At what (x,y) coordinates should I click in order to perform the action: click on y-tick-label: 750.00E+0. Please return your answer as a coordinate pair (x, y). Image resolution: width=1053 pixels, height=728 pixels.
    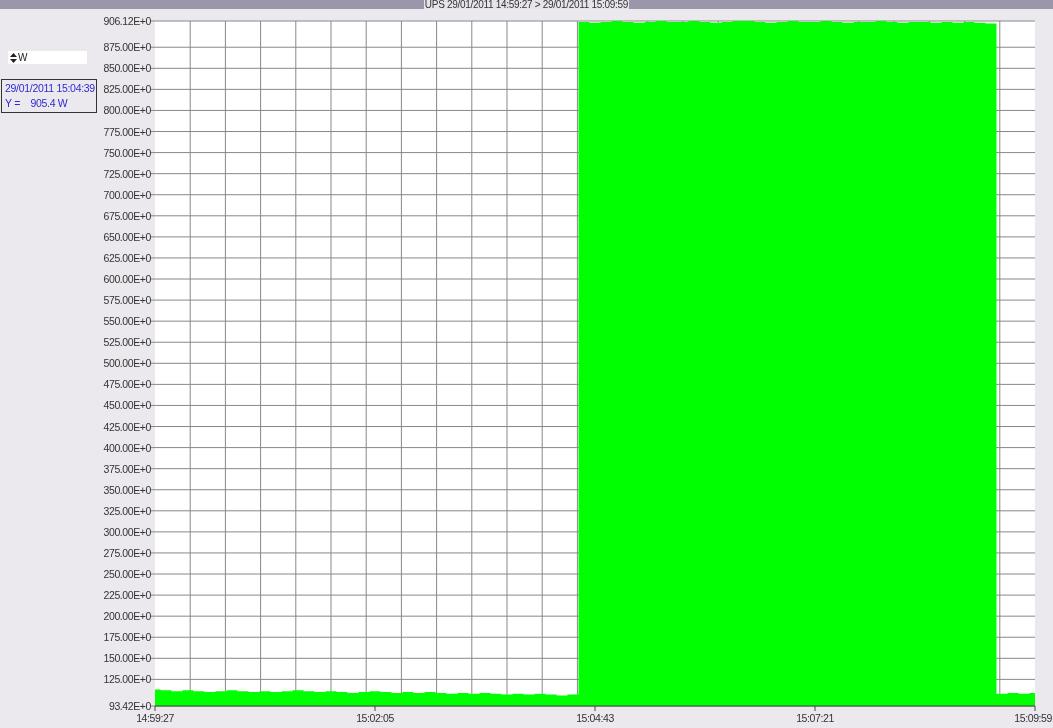
    Looking at the image, I should click on (127, 152).